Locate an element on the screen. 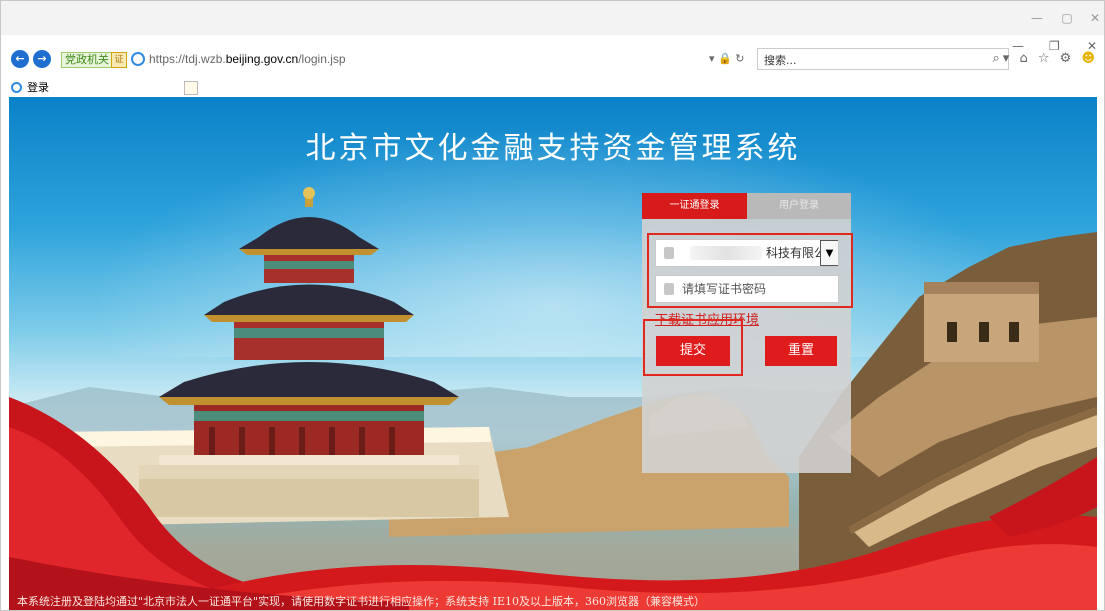 The width and height of the screenshot is (1105, 611). tab-login: 登录 × is located at coordinates (103, 88).